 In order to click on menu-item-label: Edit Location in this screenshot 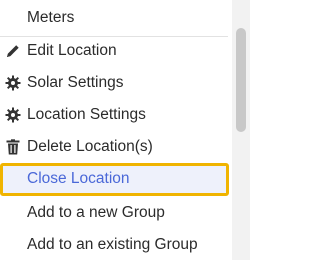, I will do `click(72, 50)`.